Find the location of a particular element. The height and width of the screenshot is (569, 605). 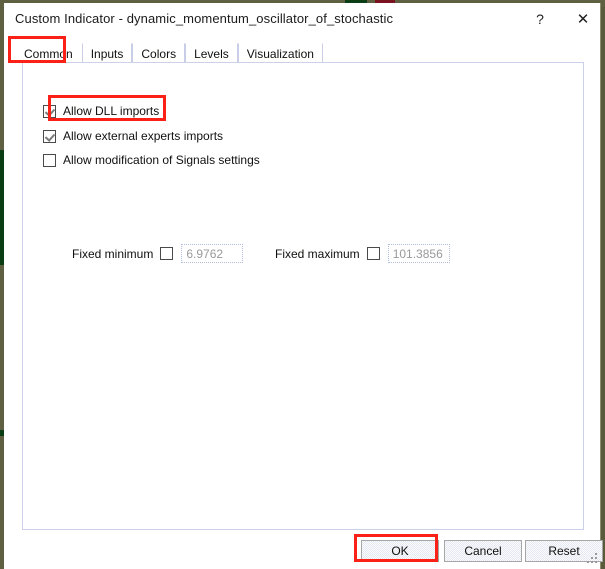

fixed-maximum-label: Fixed maximum is located at coordinates (317, 253).